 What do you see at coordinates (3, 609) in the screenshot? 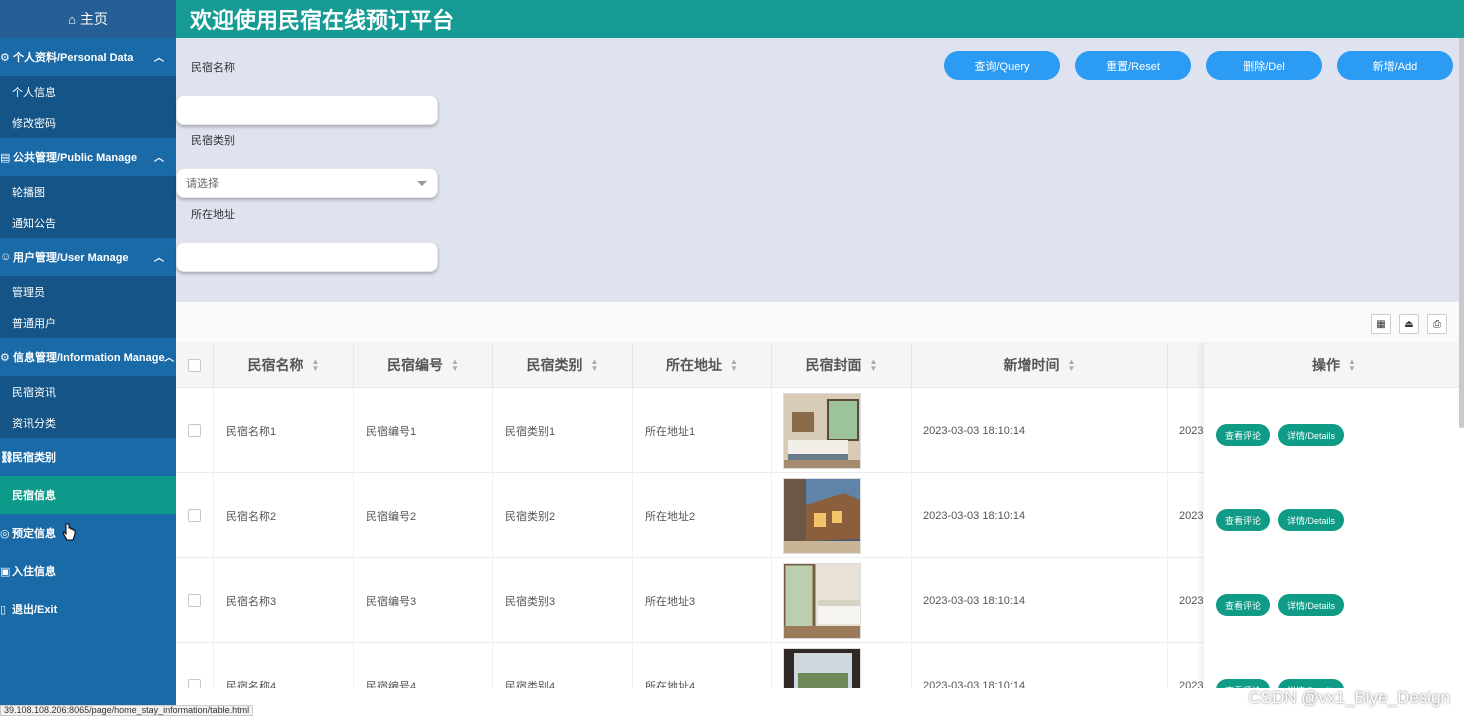
I see `exit-icon: ▯` at bounding box center [3, 609].